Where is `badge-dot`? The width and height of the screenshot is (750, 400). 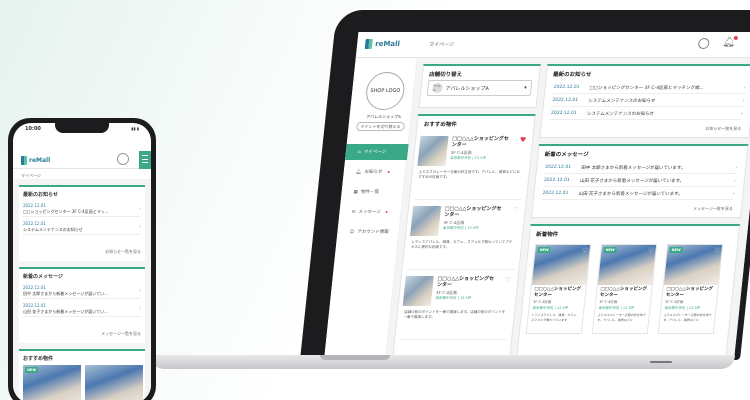
badge-dot is located at coordinates (388, 172).